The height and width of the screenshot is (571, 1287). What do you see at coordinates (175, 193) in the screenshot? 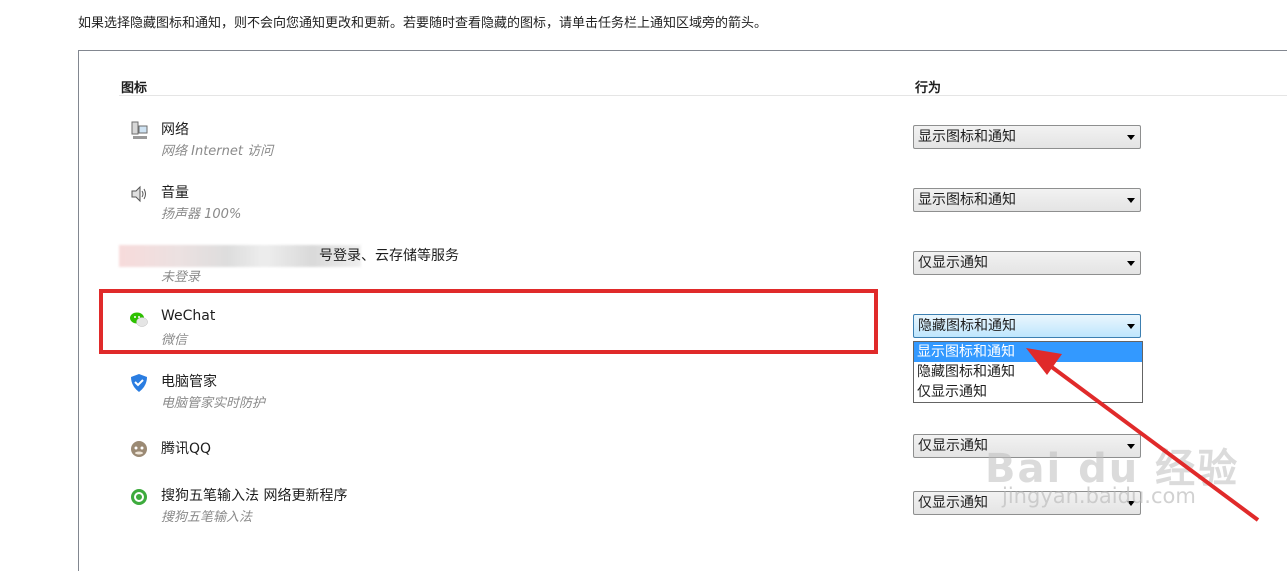
I see `item-name: 音量` at bounding box center [175, 193].